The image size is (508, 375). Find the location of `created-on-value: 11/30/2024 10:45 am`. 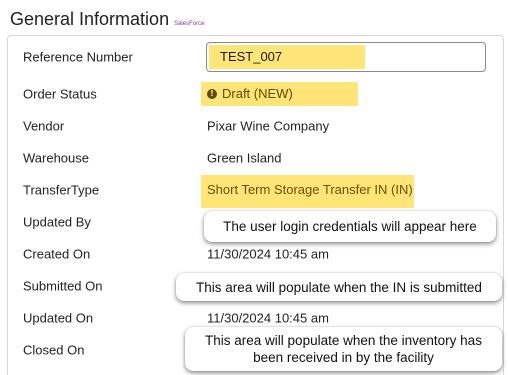

created-on-value: 11/30/2024 10:45 am is located at coordinates (268, 254).